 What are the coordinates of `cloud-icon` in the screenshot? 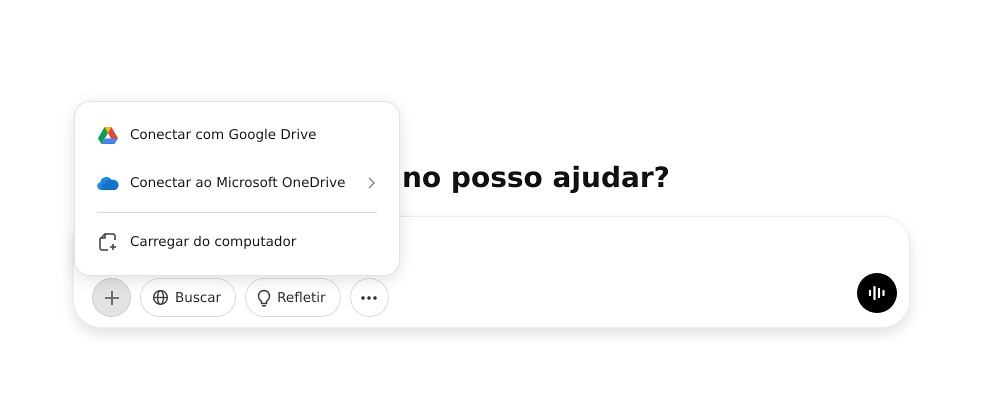 It's located at (108, 183).